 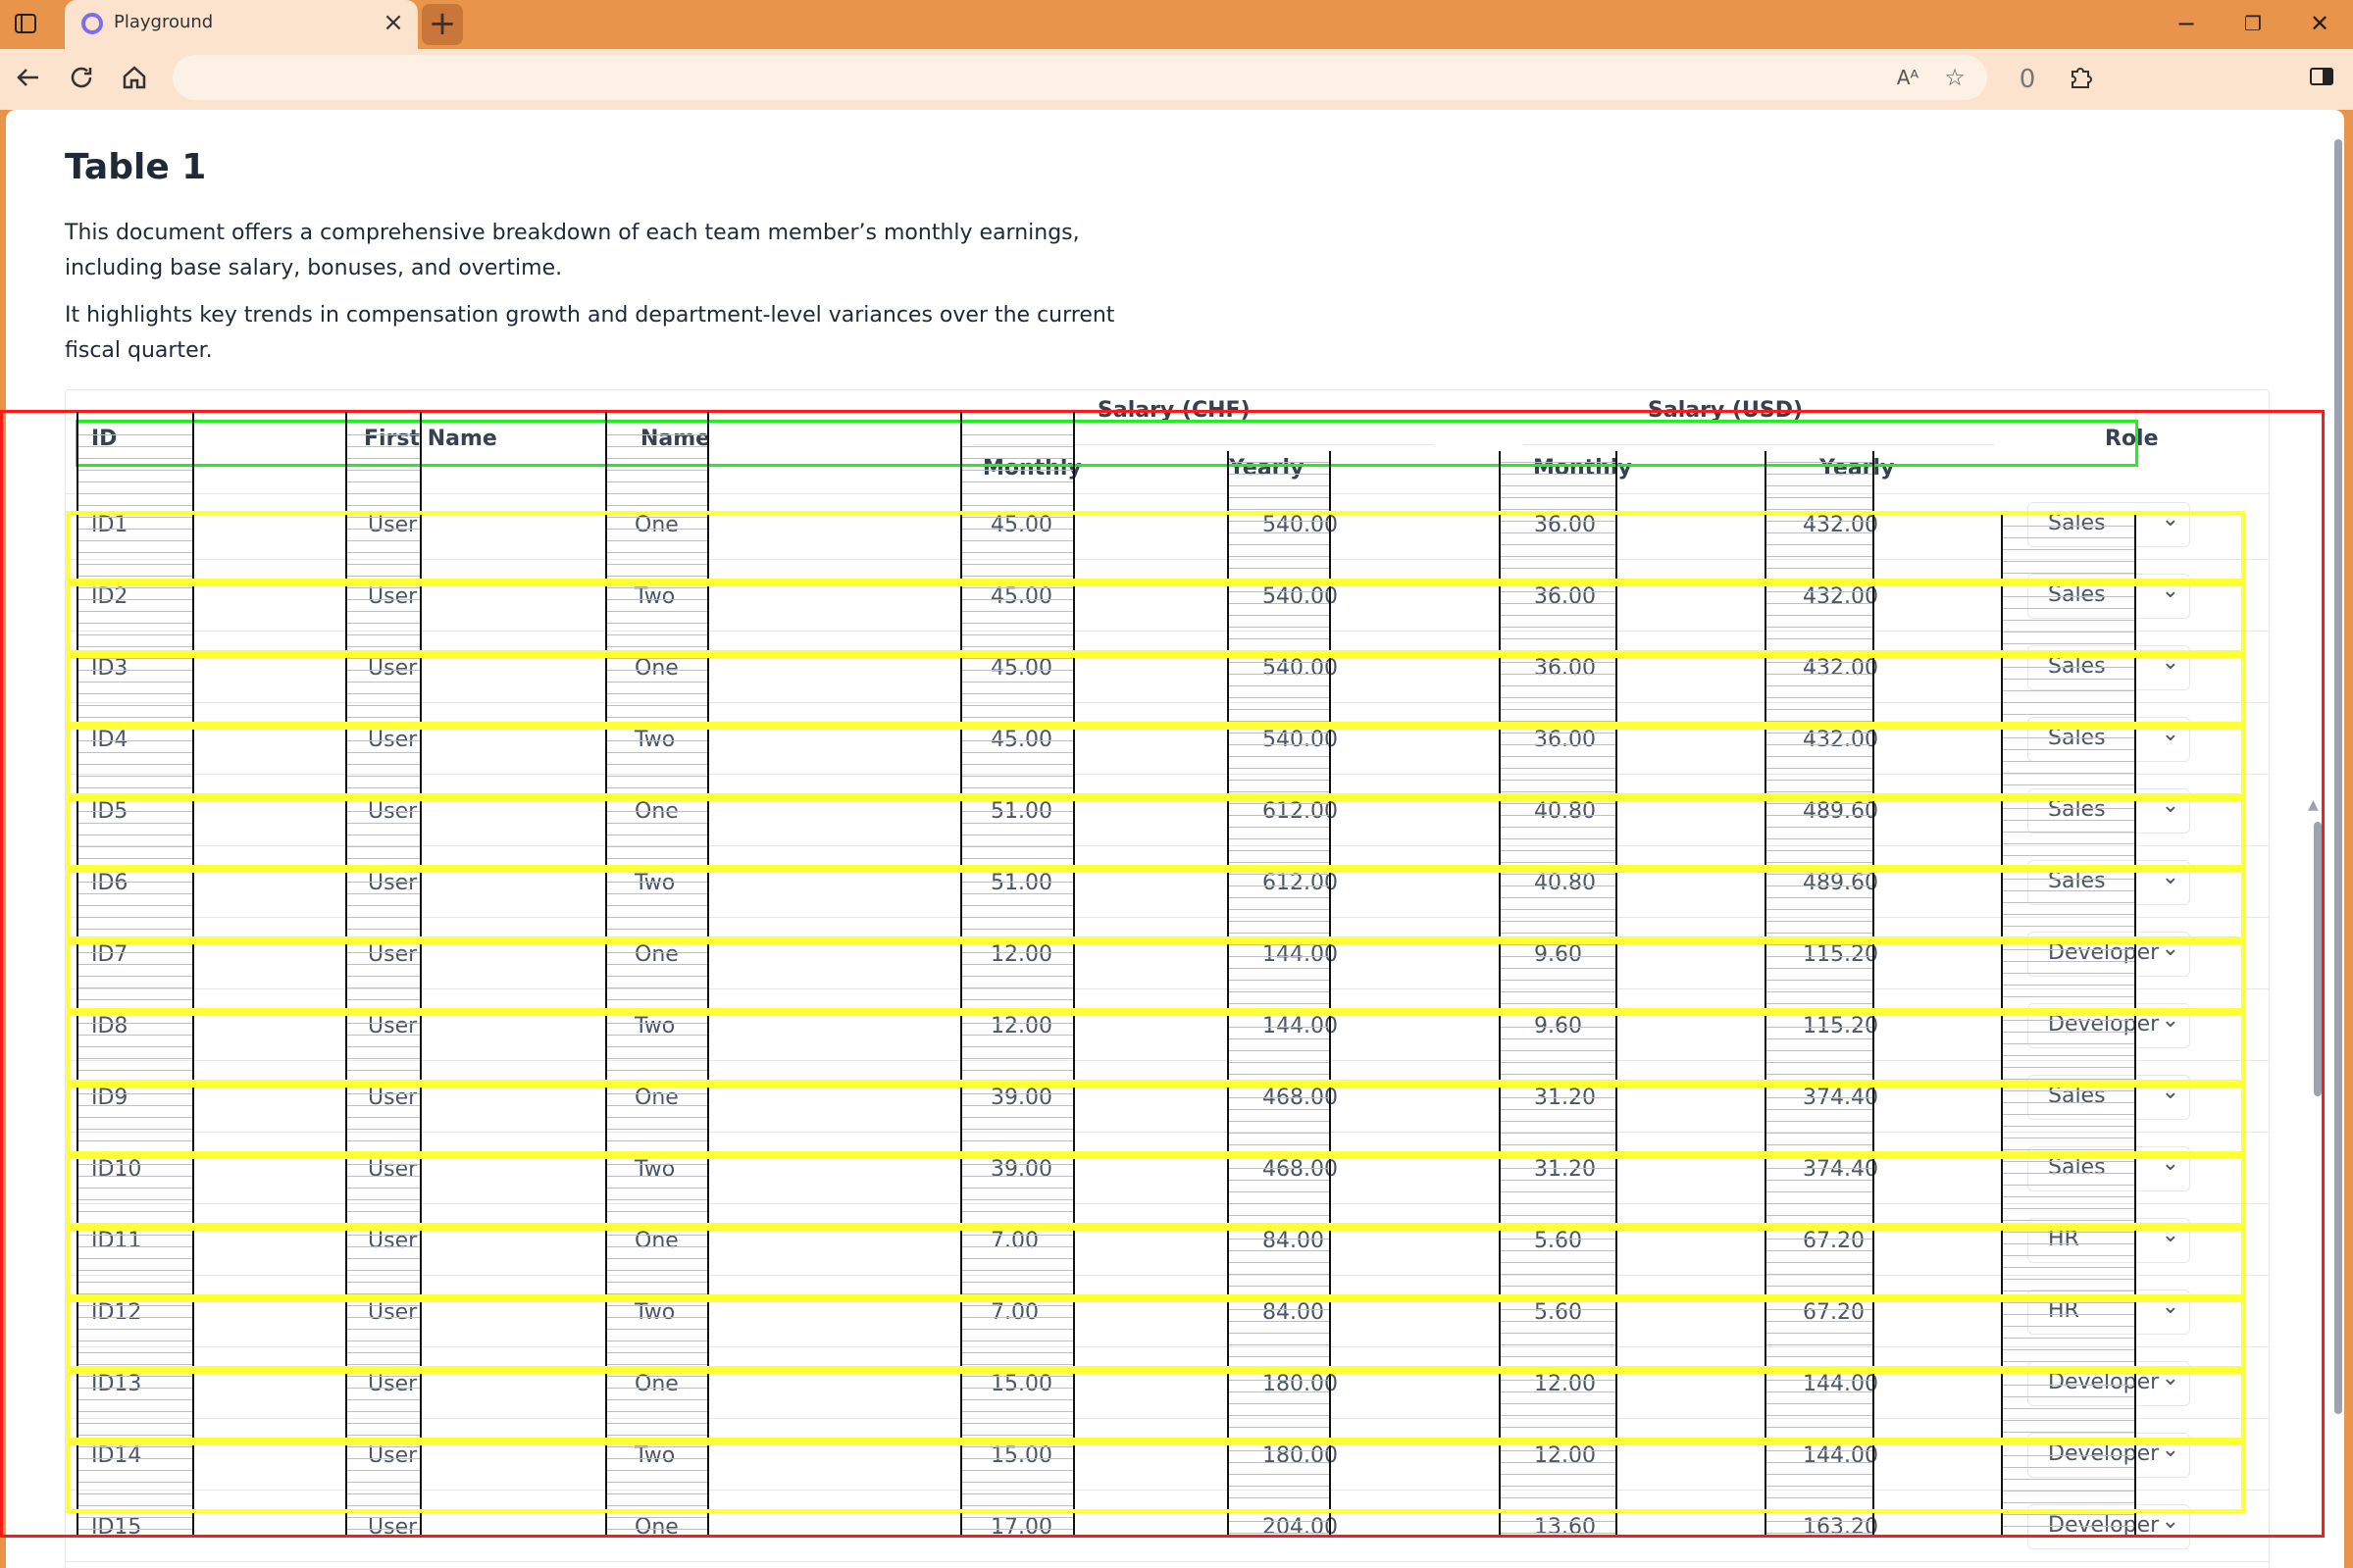 What do you see at coordinates (116, 1312) in the screenshot?
I see `cell-id: ID12` at bounding box center [116, 1312].